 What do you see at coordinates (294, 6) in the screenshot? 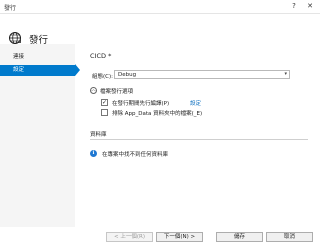
I see `help-button: ?` at bounding box center [294, 6].